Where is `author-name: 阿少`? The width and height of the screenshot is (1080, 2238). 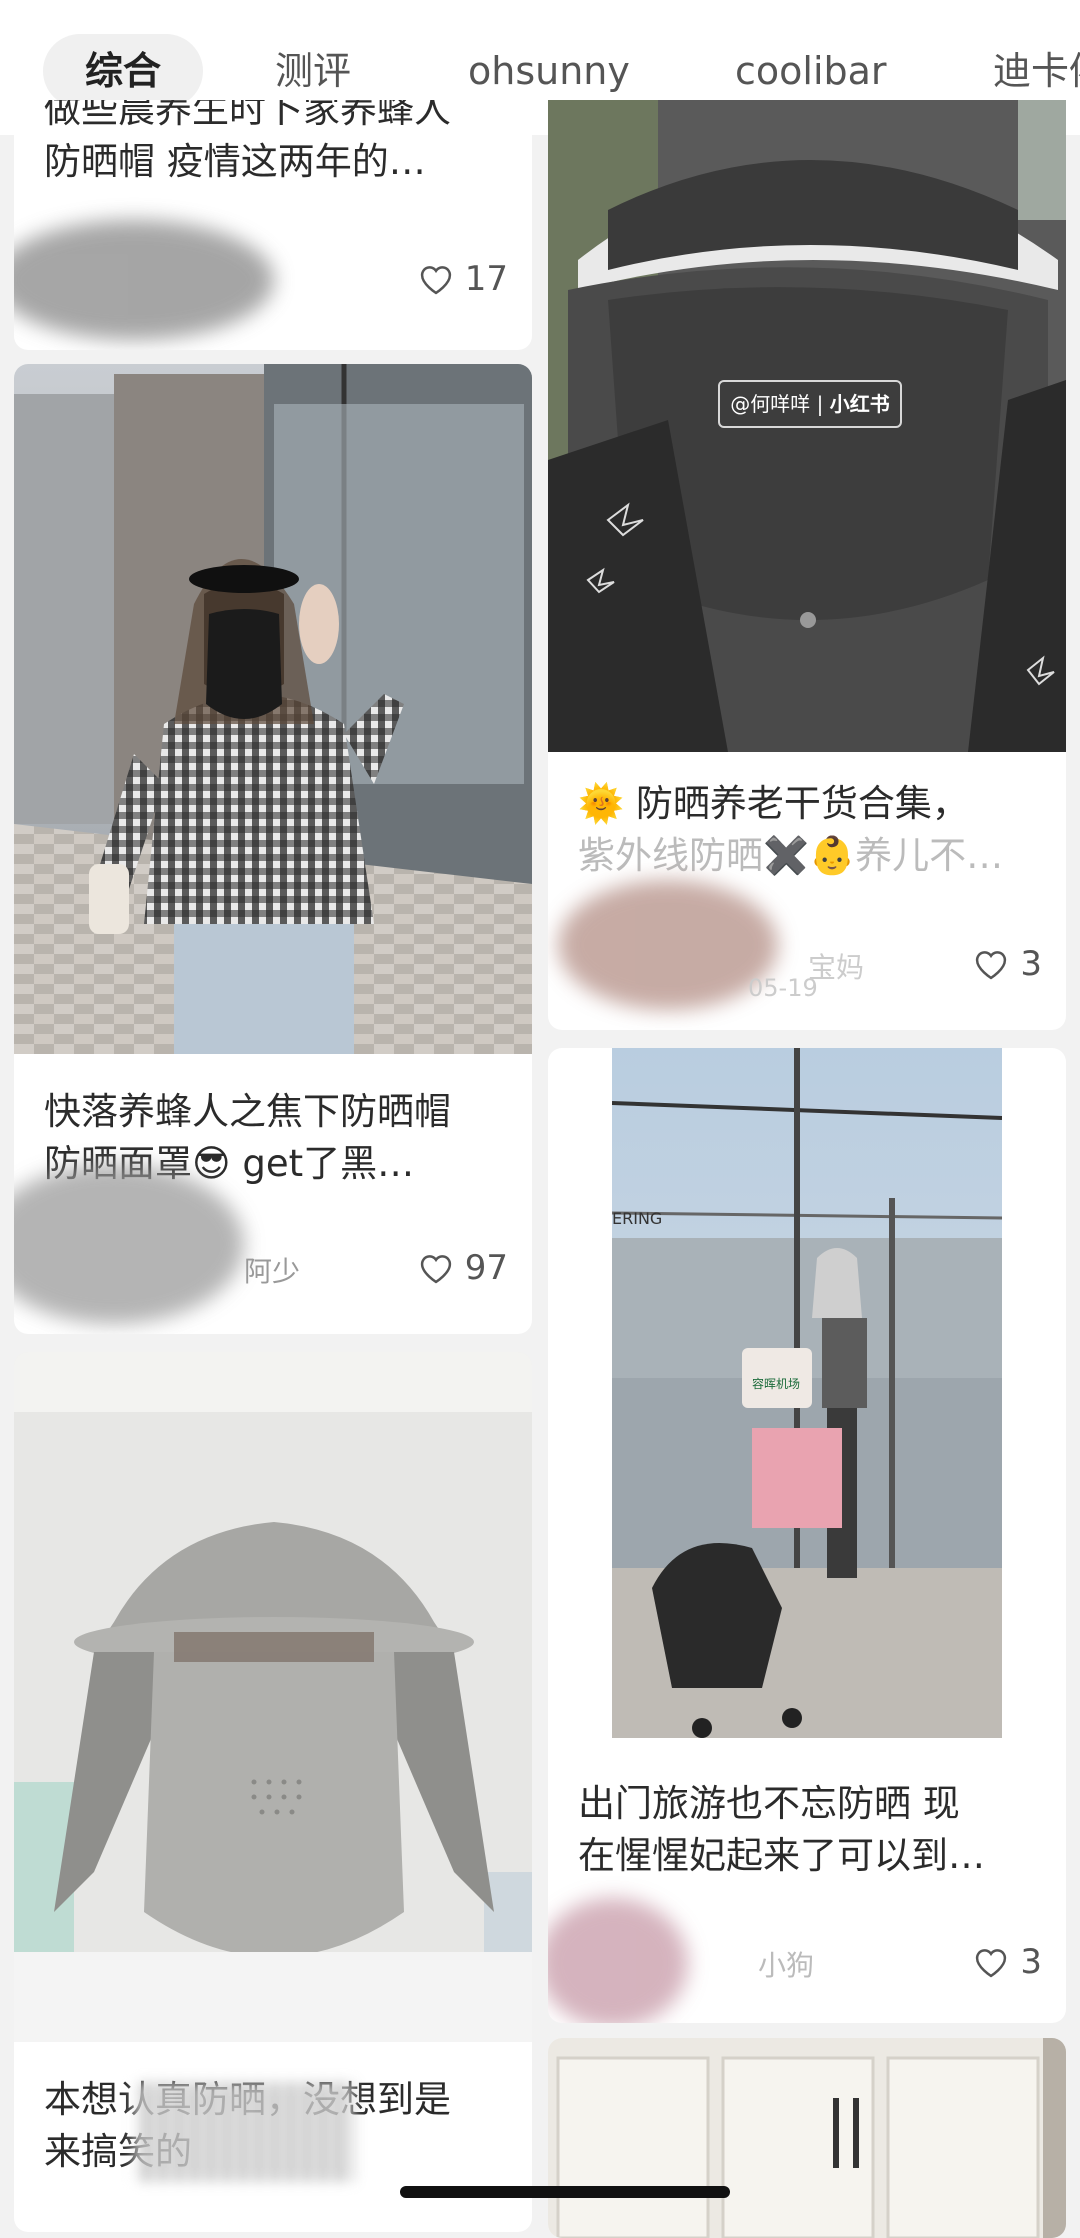
author-name: 阿少 is located at coordinates (272, 1270).